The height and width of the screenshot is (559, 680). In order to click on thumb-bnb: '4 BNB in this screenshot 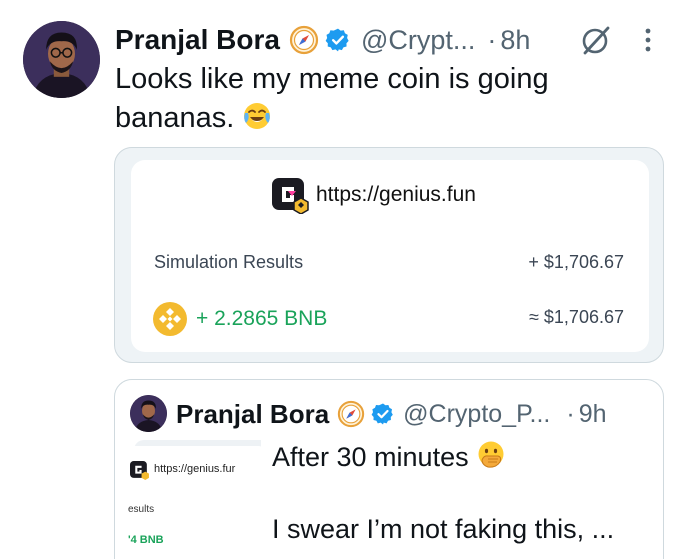, I will do `click(146, 540)`.